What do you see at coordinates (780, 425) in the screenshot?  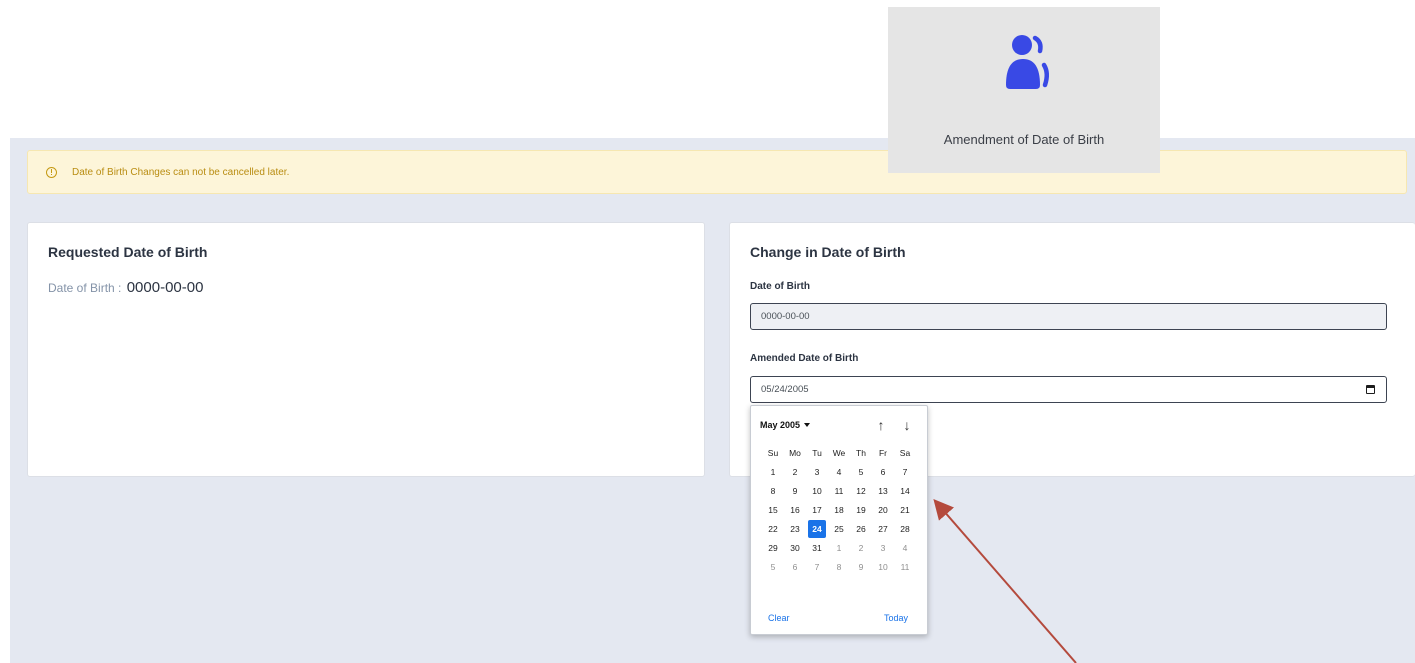 I see `month-year-label: May 2005` at bounding box center [780, 425].